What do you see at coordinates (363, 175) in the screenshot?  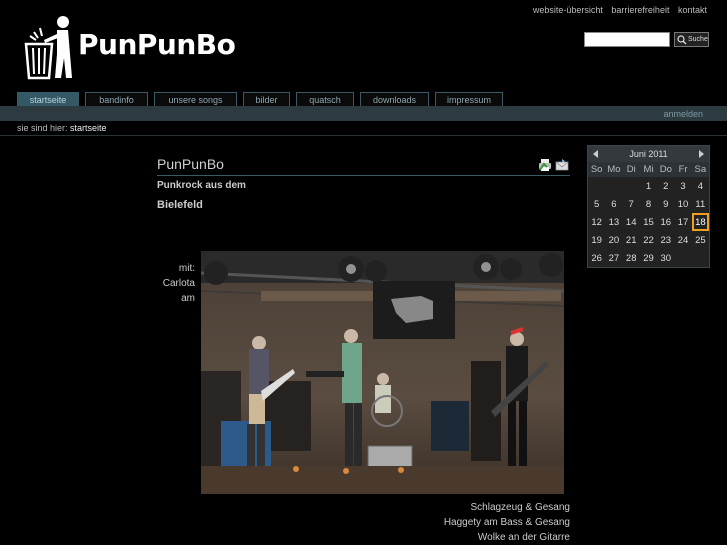 I see `title-underline` at bounding box center [363, 175].